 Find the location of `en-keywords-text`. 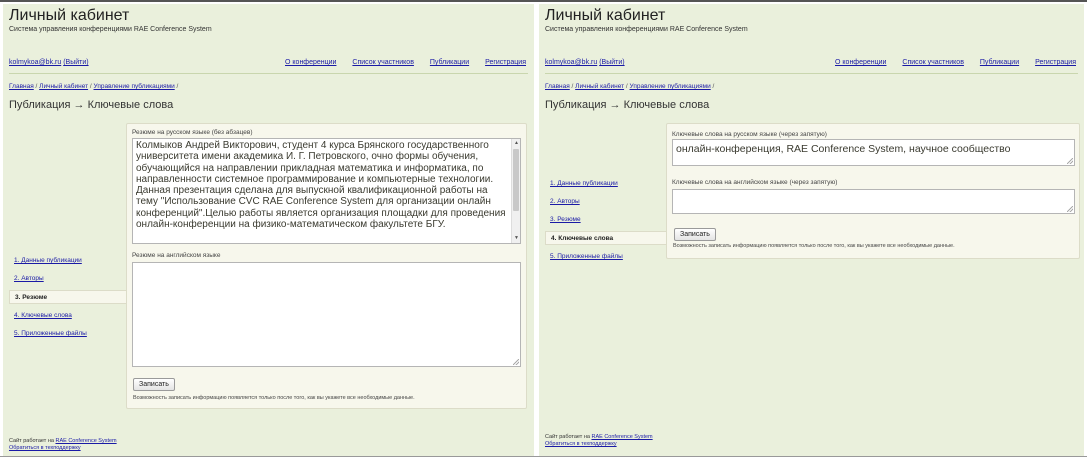

en-keywords-text is located at coordinates (873, 201).